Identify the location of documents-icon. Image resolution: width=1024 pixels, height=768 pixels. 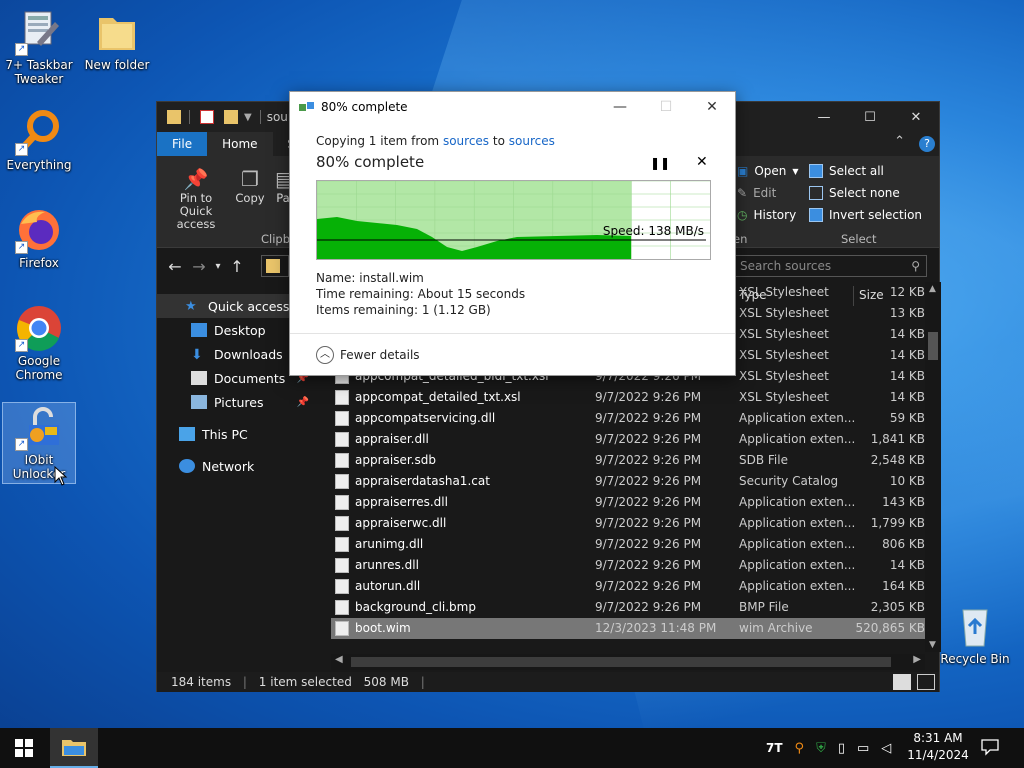
(199, 378).